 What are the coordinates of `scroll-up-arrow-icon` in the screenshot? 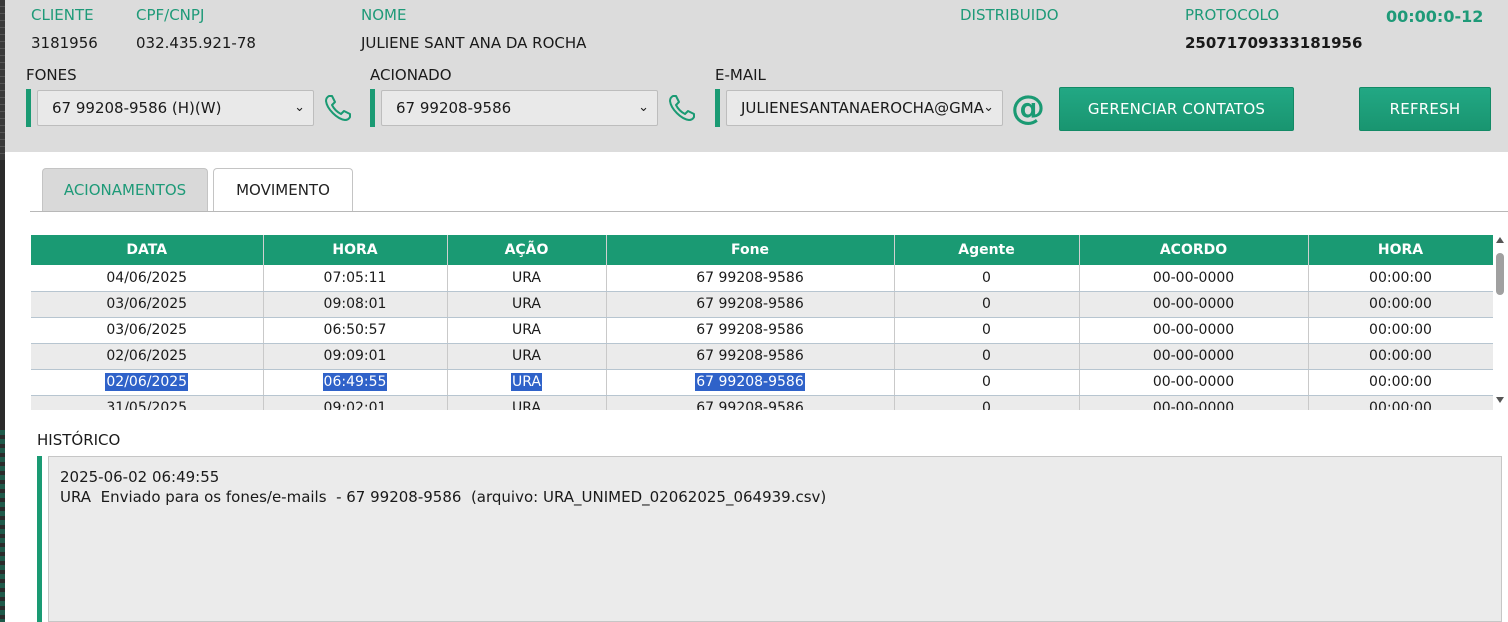 It's located at (1500, 240).